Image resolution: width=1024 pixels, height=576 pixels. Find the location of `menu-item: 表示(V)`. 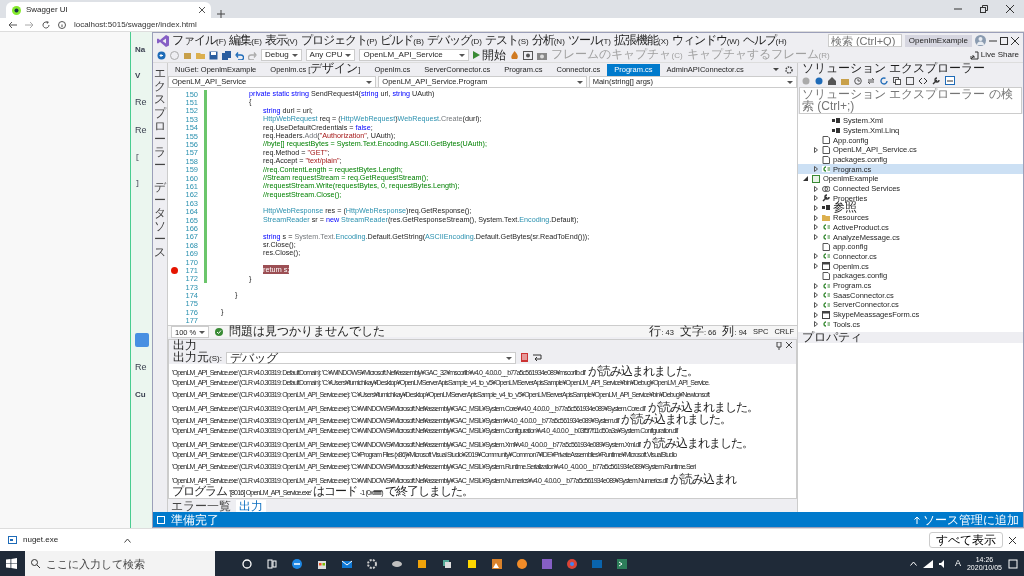

menu-item: 表示(V) is located at coordinates (281, 40).